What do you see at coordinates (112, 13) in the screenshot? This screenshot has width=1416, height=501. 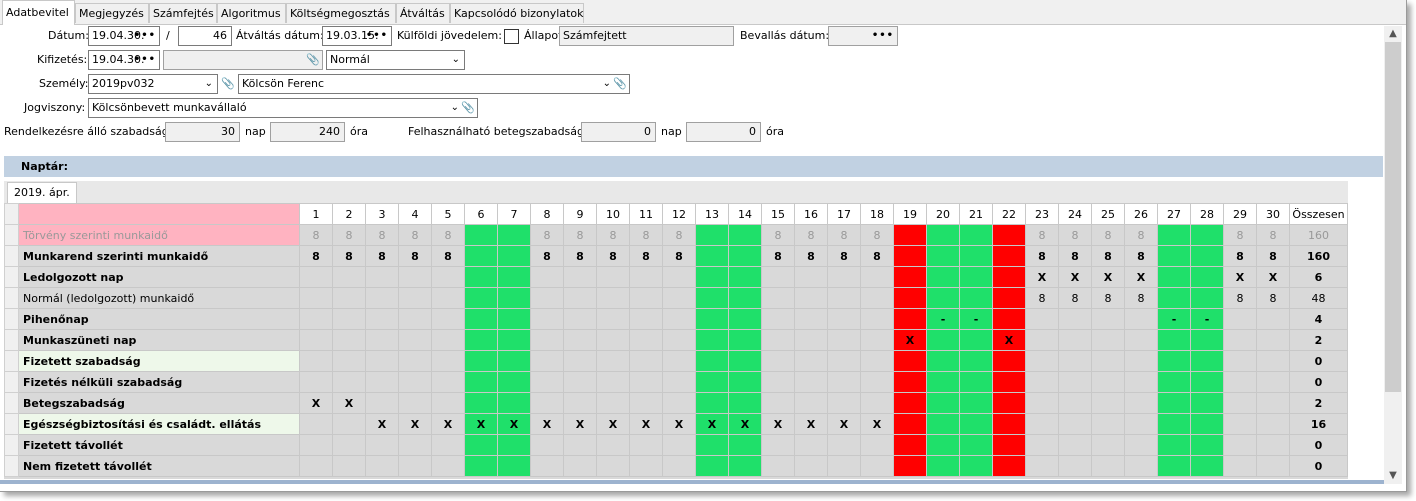 I see `tab-megjegyzés: Megjegyzés` at bounding box center [112, 13].